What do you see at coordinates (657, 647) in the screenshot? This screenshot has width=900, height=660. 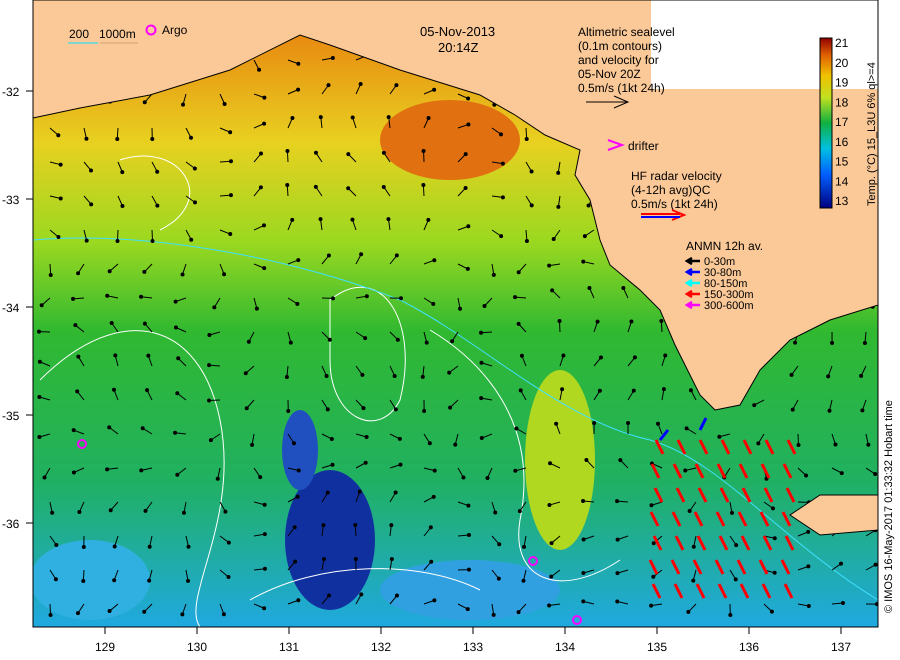 I see `longitude-tick-label: 135` at bounding box center [657, 647].